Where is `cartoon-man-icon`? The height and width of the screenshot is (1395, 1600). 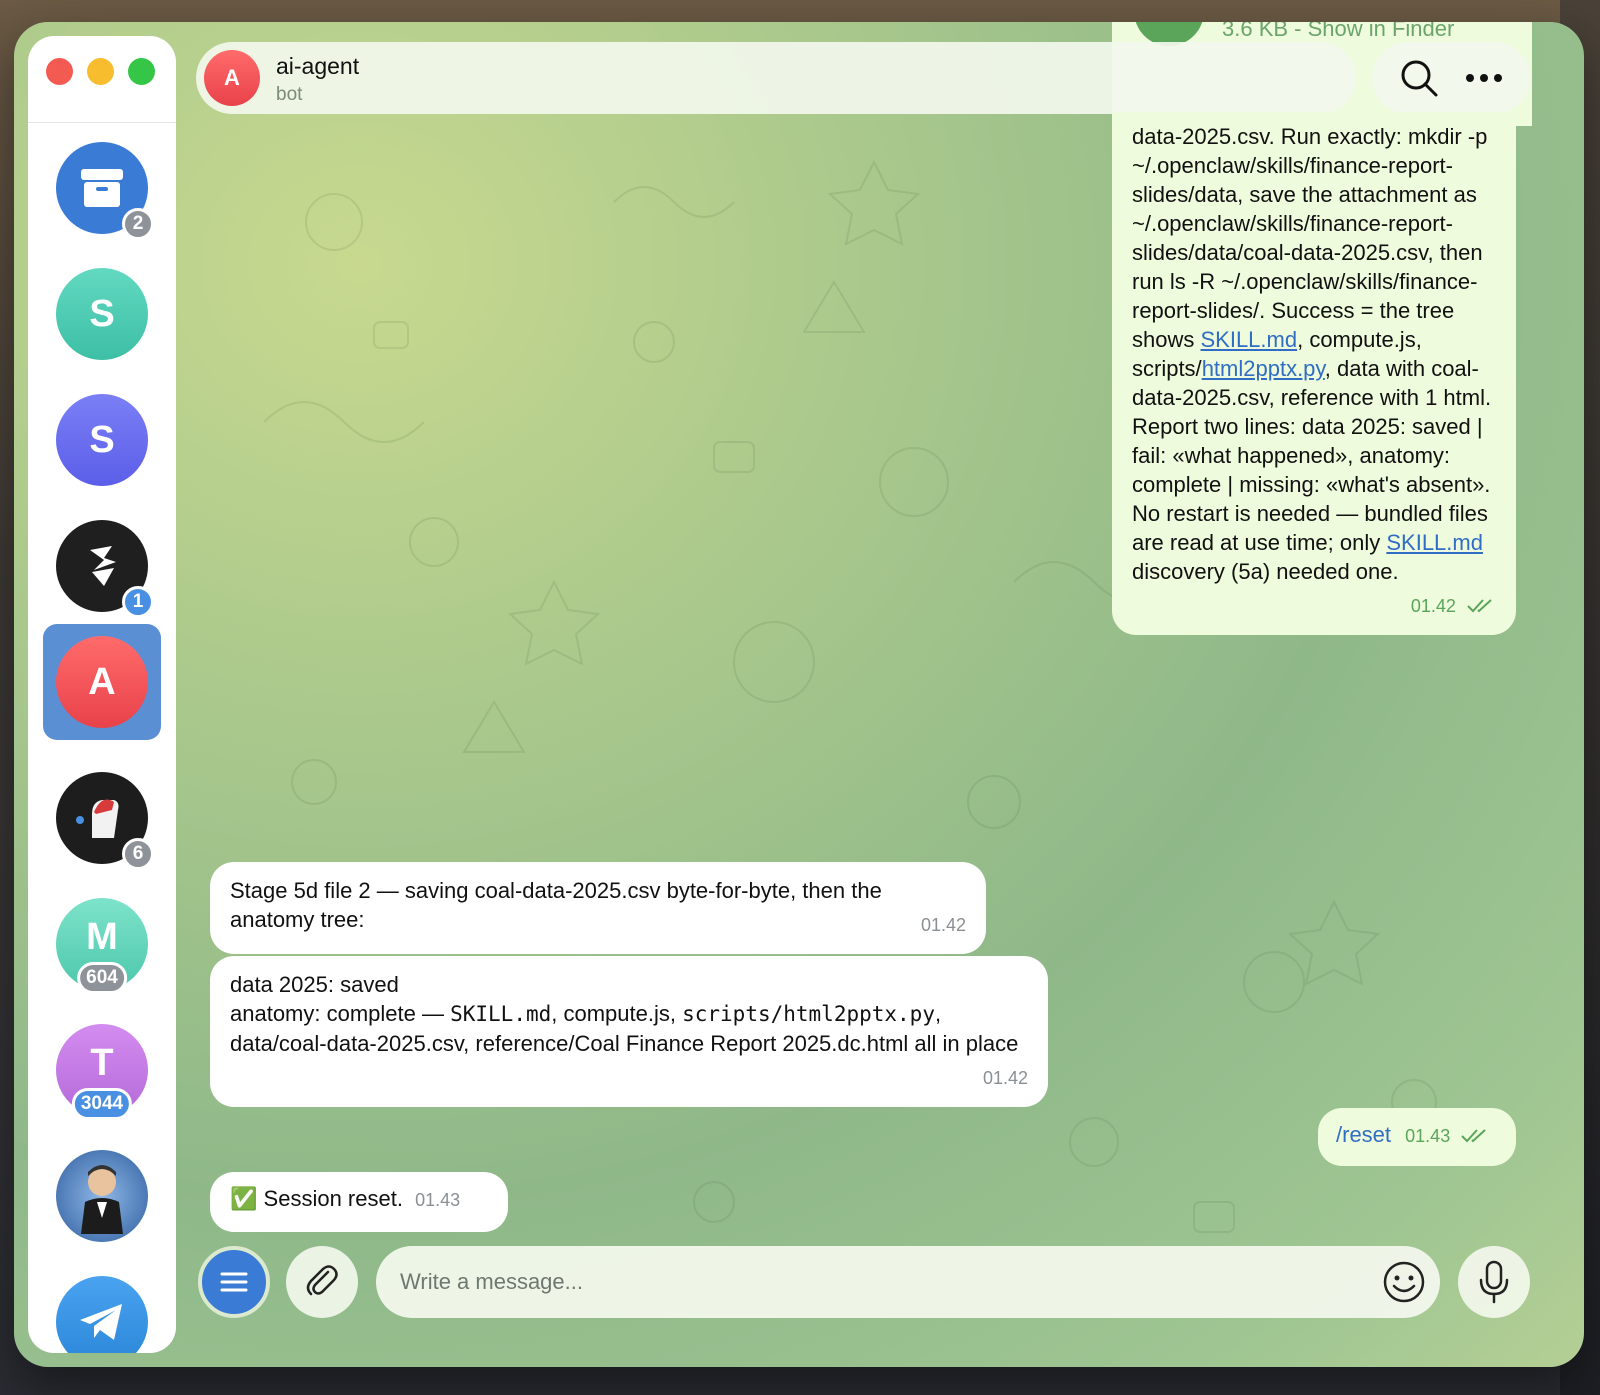
cartoon-man-icon is located at coordinates (102, 1199).